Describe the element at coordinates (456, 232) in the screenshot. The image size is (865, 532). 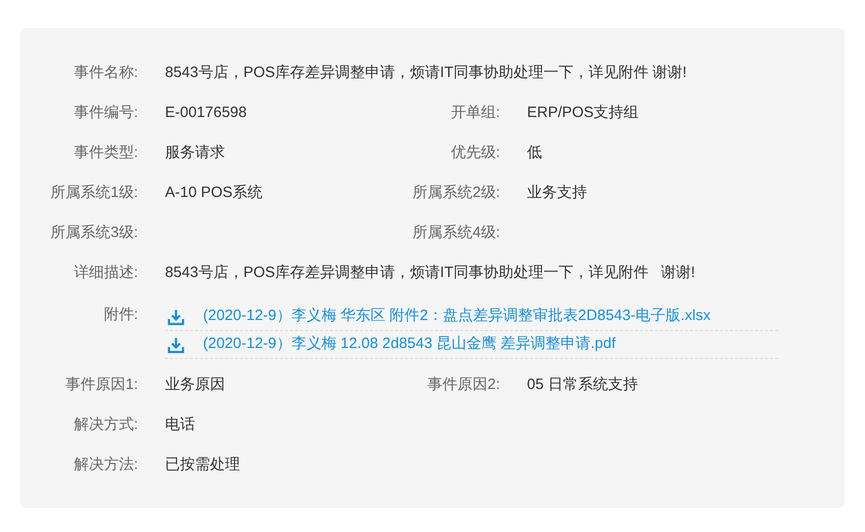
I see `field-label: 所属系统4级:` at that location.